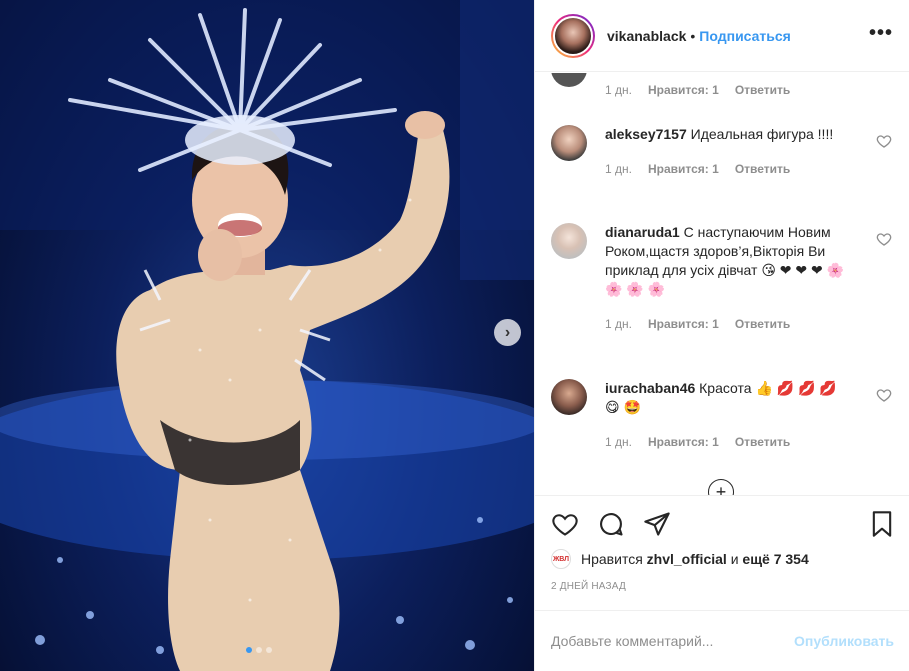  Describe the element at coordinates (650, 388) in the screenshot. I see `commenter-username: iurachaban46` at that location.